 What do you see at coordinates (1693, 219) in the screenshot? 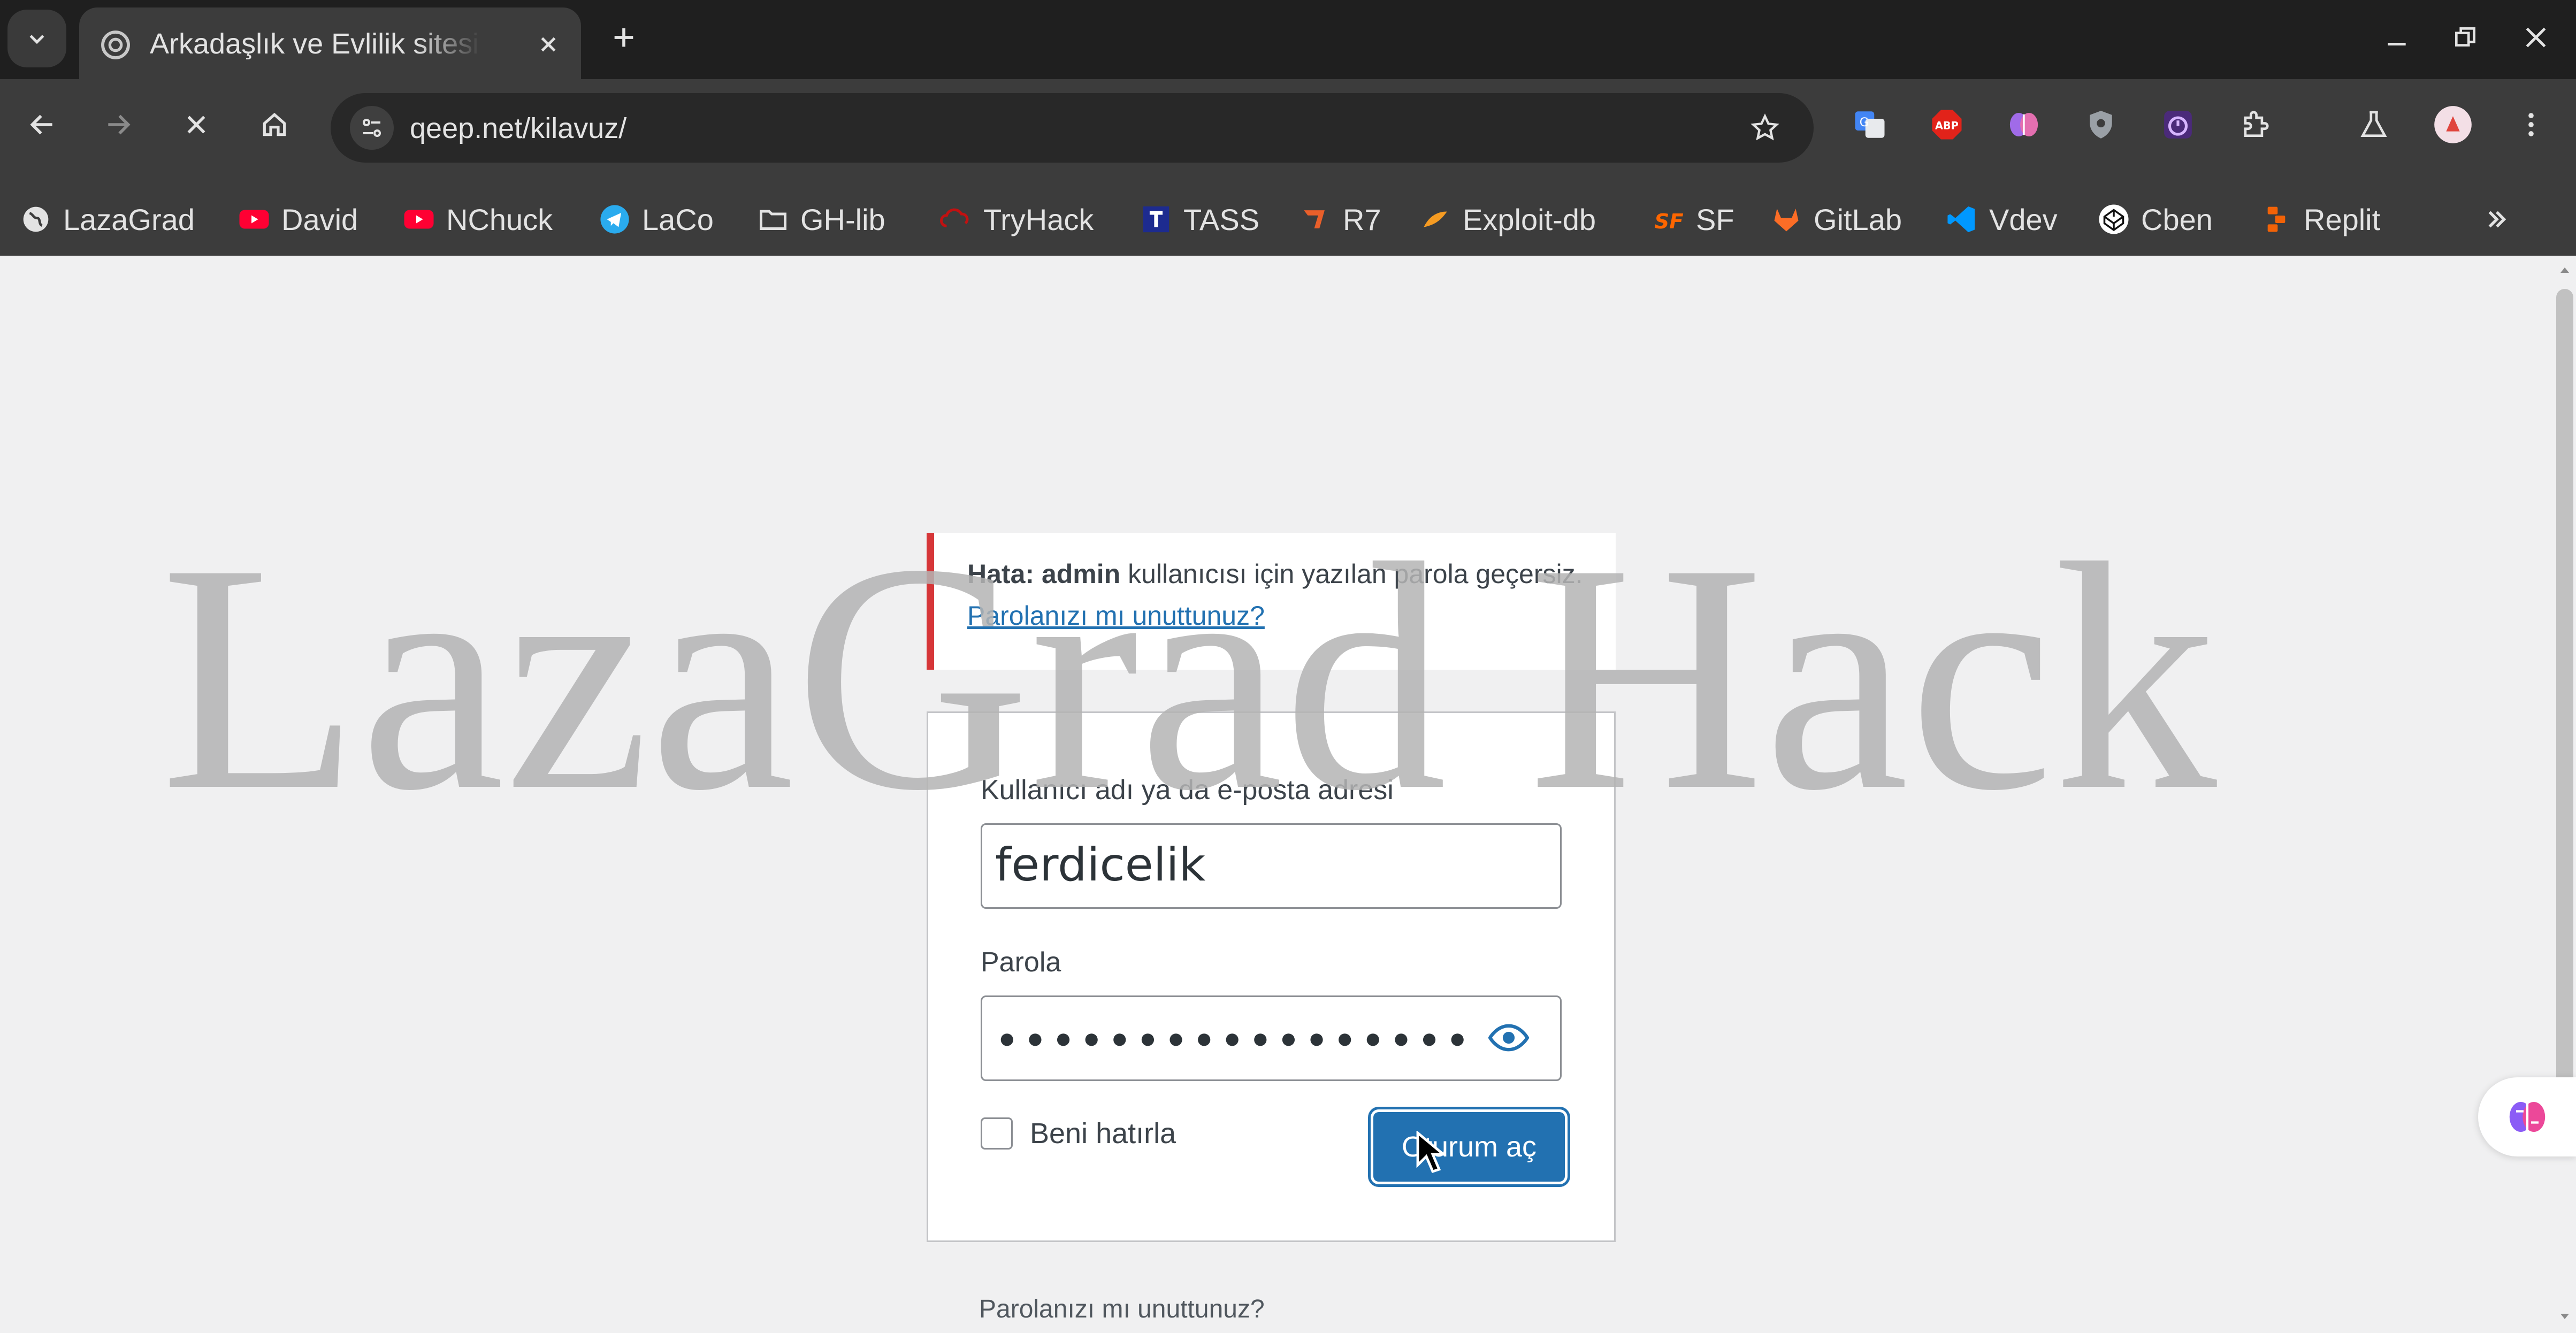
I see `bookmark-sf: SF SF` at bounding box center [1693, 219].